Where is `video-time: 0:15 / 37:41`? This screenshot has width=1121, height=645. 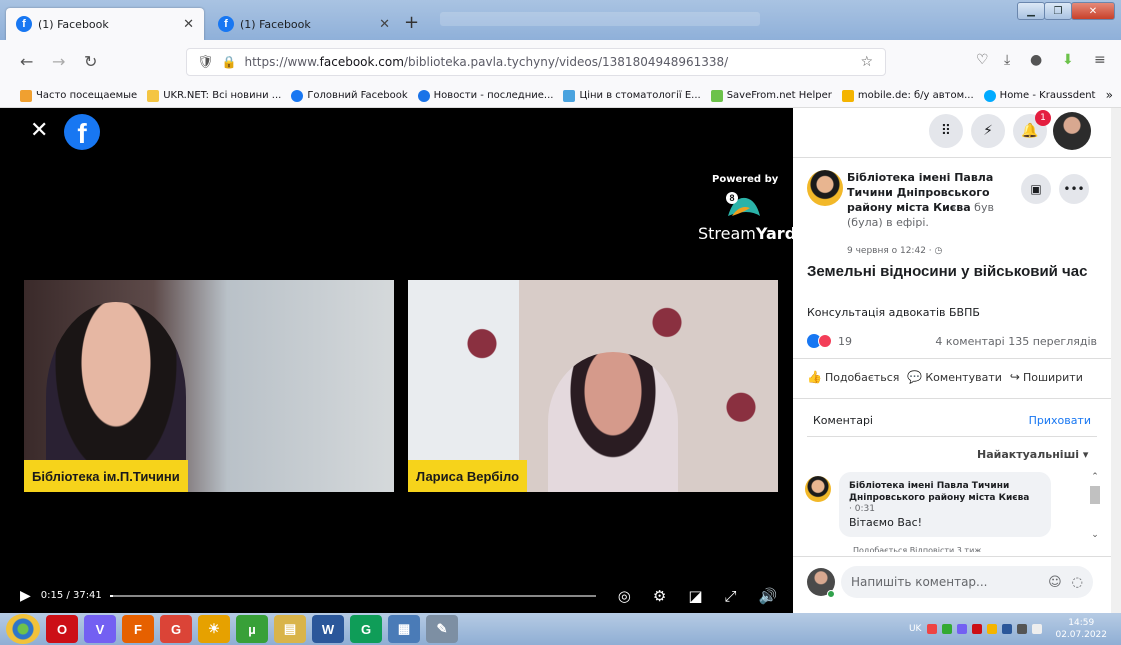 video-time: 0:15 / 37:41 is located at coordinates (71, 595).